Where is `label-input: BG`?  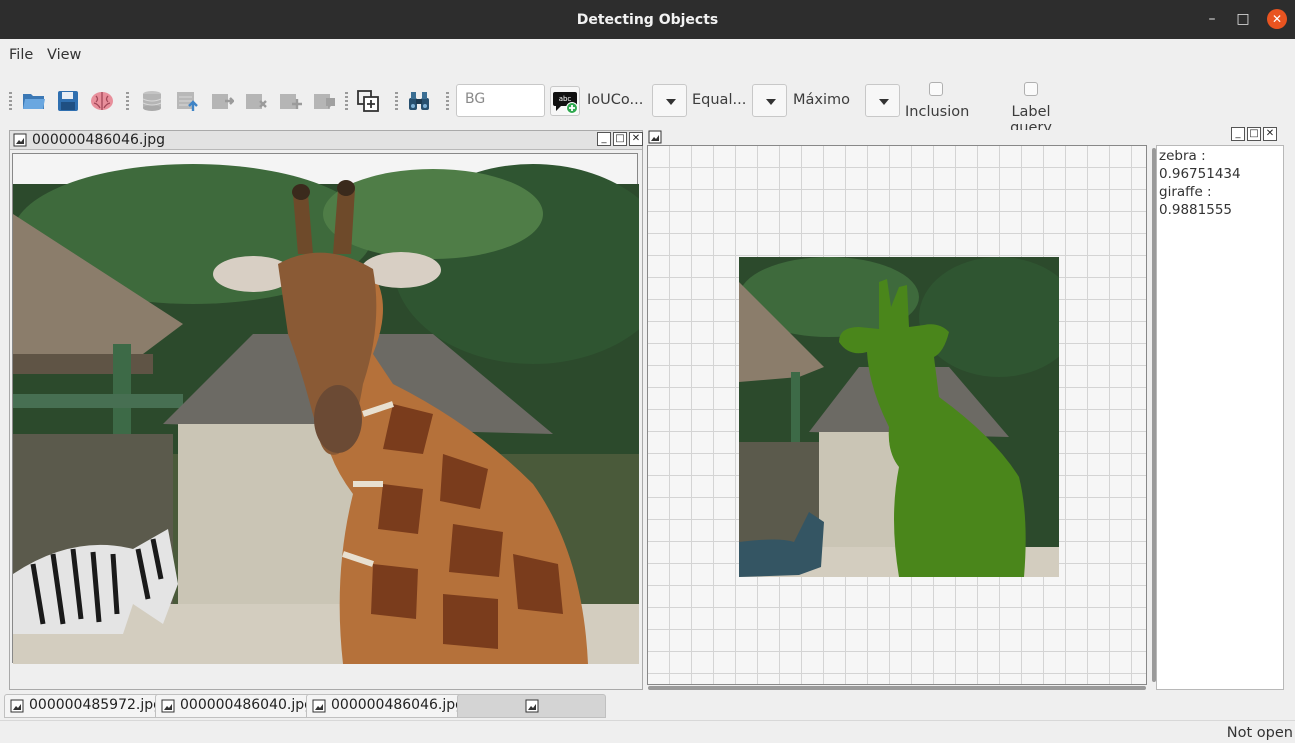
label-input: BG is located at coordinates (500, 100).